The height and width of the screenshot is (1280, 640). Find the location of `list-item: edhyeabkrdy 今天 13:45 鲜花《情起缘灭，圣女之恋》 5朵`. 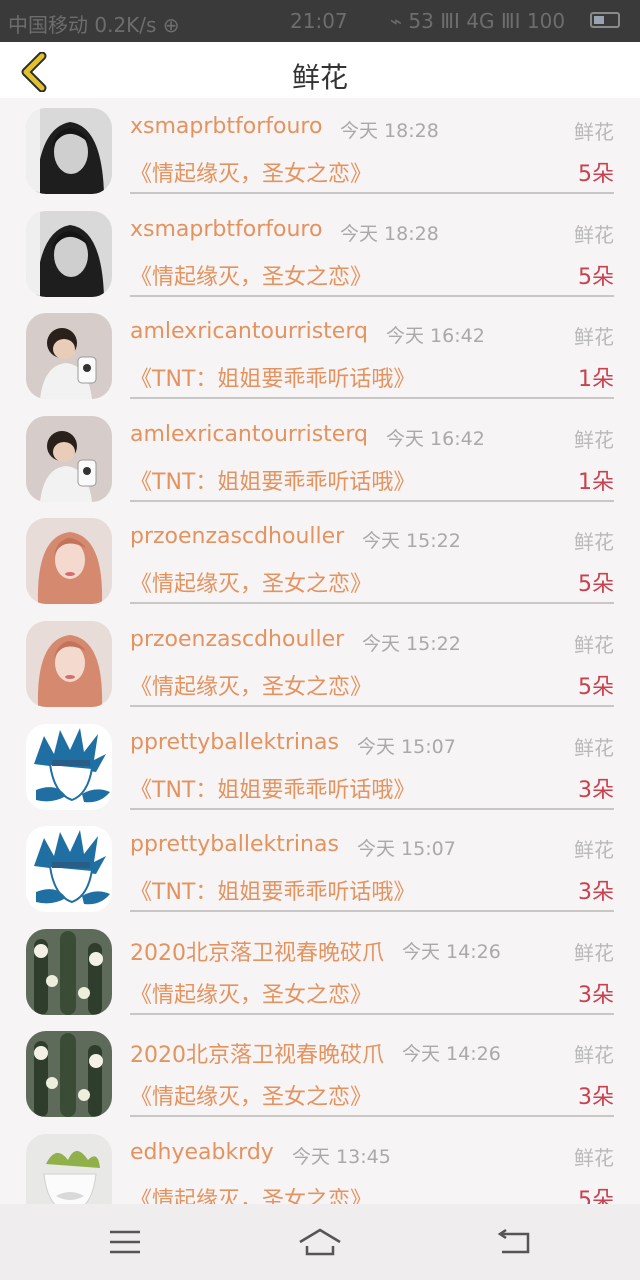

list-item: edhyeabkrdy 今天 13:45 鲜花《情起缘灭，圣女之恋》 5朵 is located at coordinates (320, 1164).